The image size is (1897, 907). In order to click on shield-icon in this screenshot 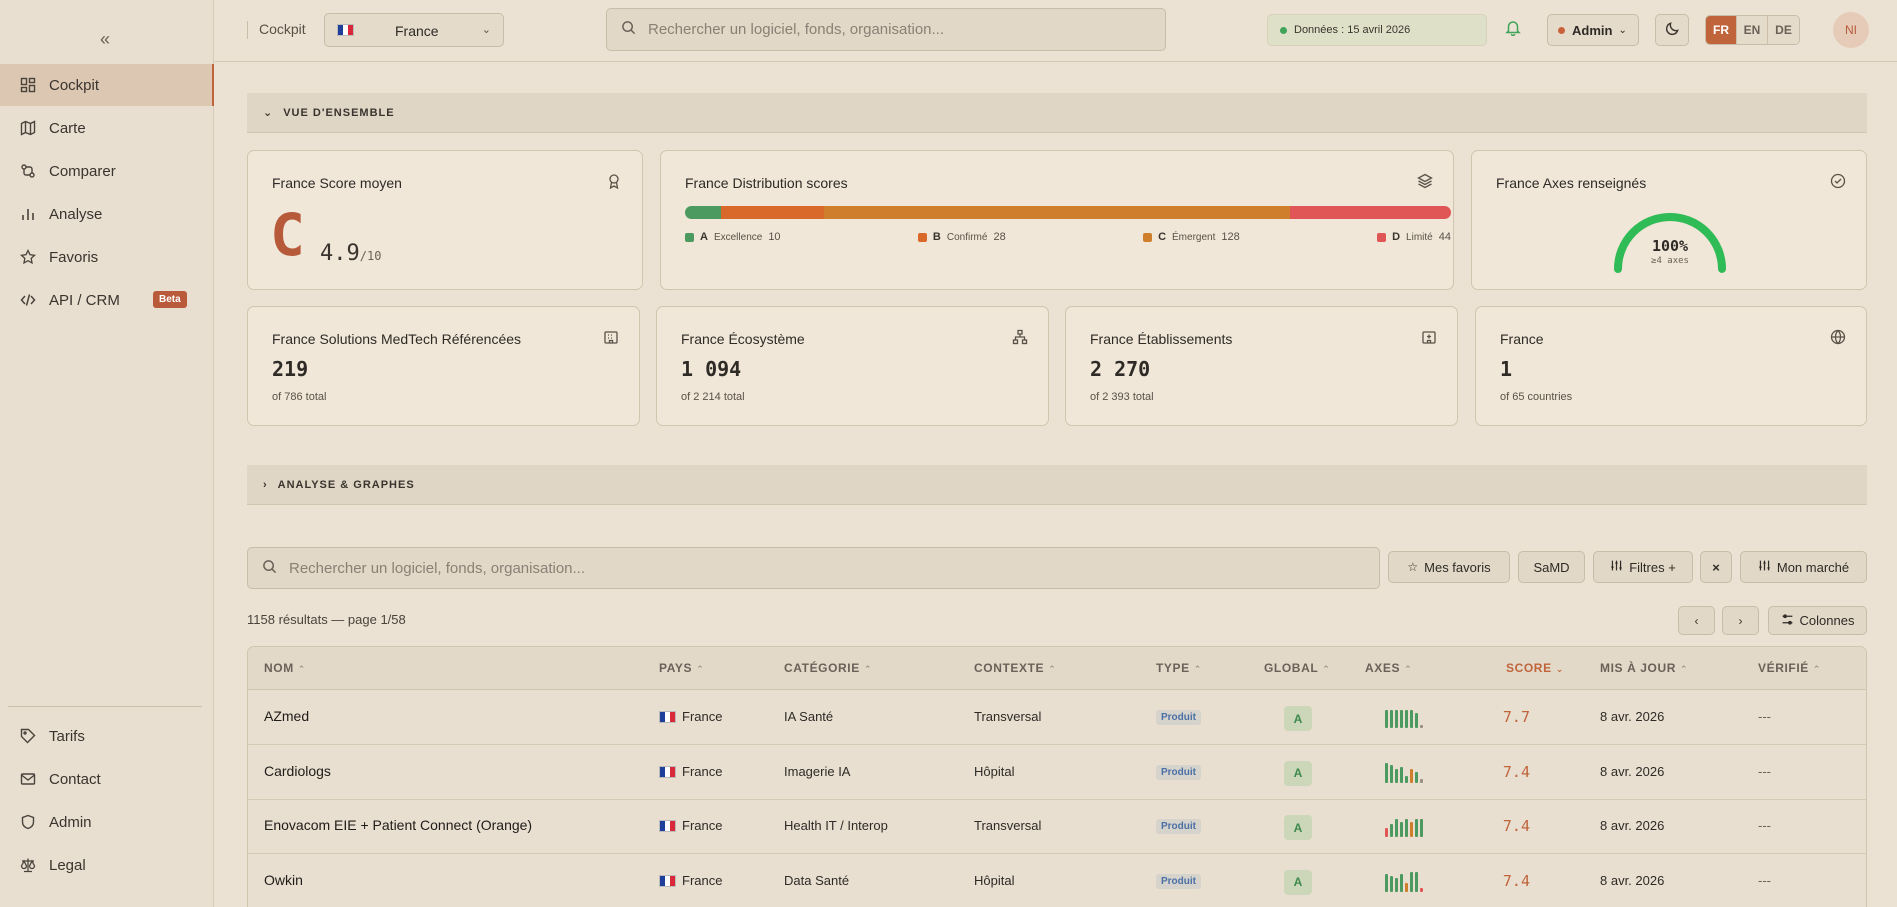, I will do `click(28, 822)`.